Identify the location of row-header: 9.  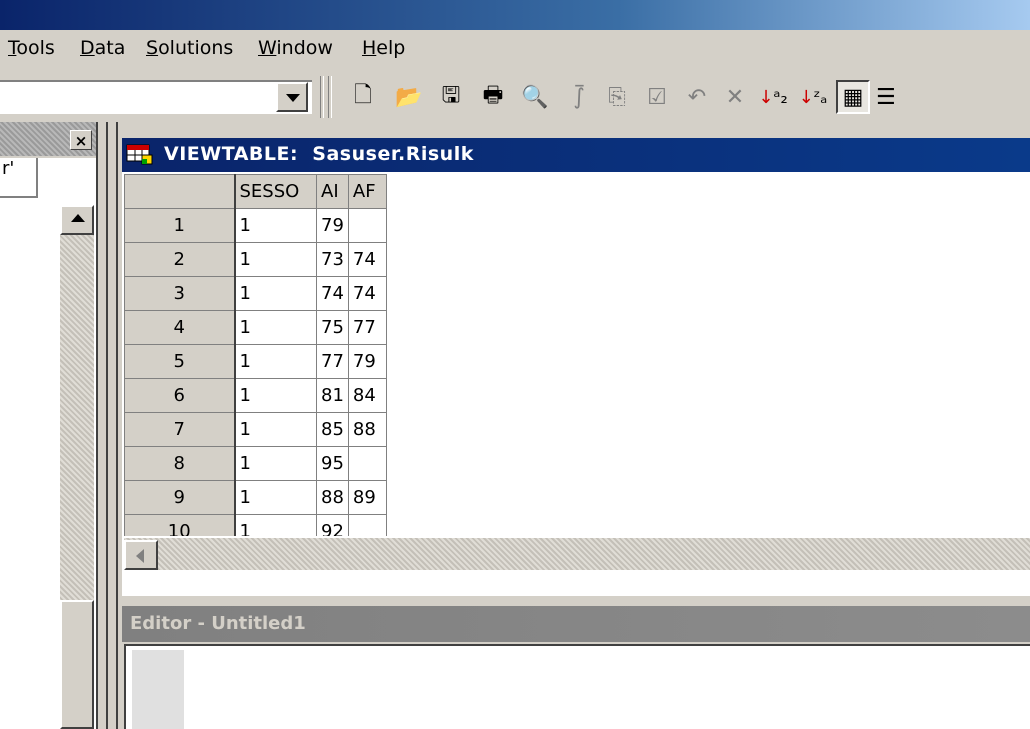
(180, 497).